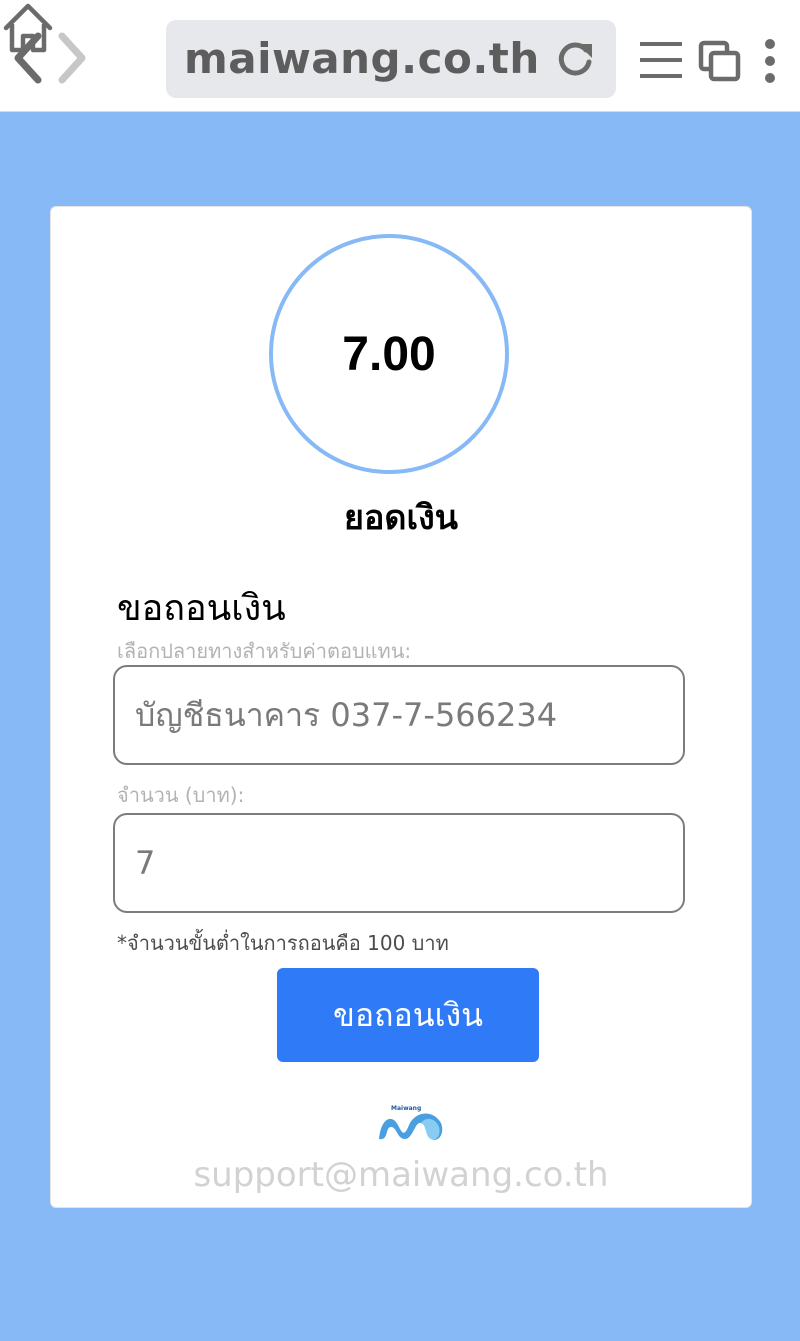 The image size is (800, 1341). What do you see at coordinates (28, 58) in the screenshot?
I see `chevron-left-icon` at bounding box center [28, 58].